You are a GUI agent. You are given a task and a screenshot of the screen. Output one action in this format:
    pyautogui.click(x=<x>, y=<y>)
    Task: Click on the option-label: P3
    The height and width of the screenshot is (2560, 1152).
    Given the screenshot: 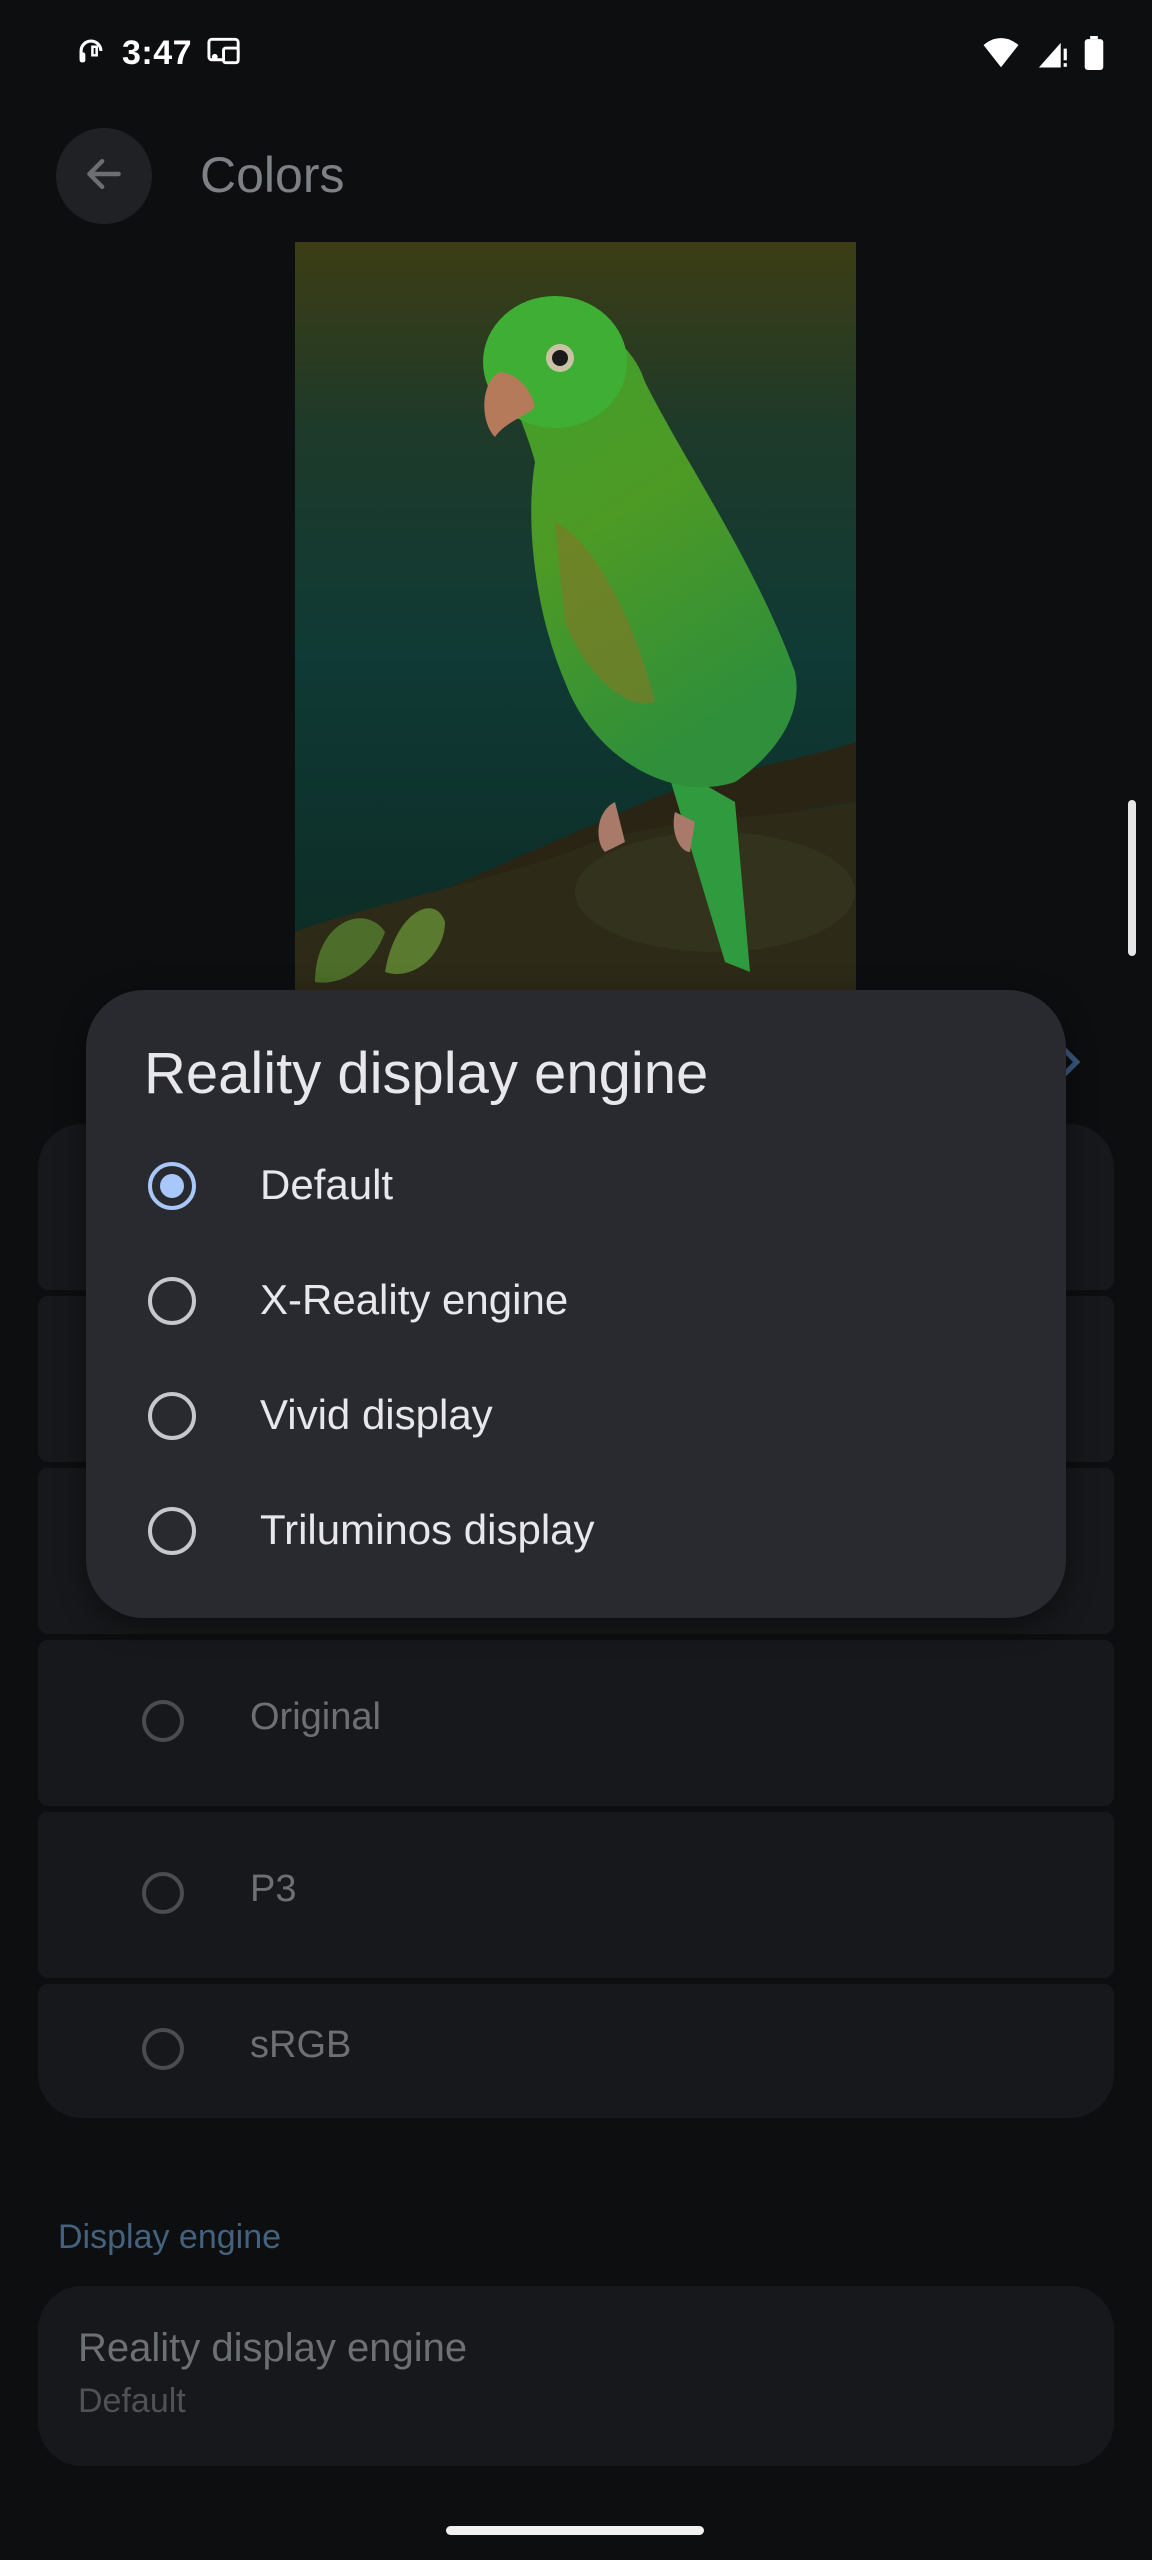 What is the action you would take?
    pyautogui.click(x=273, y=1889)
    